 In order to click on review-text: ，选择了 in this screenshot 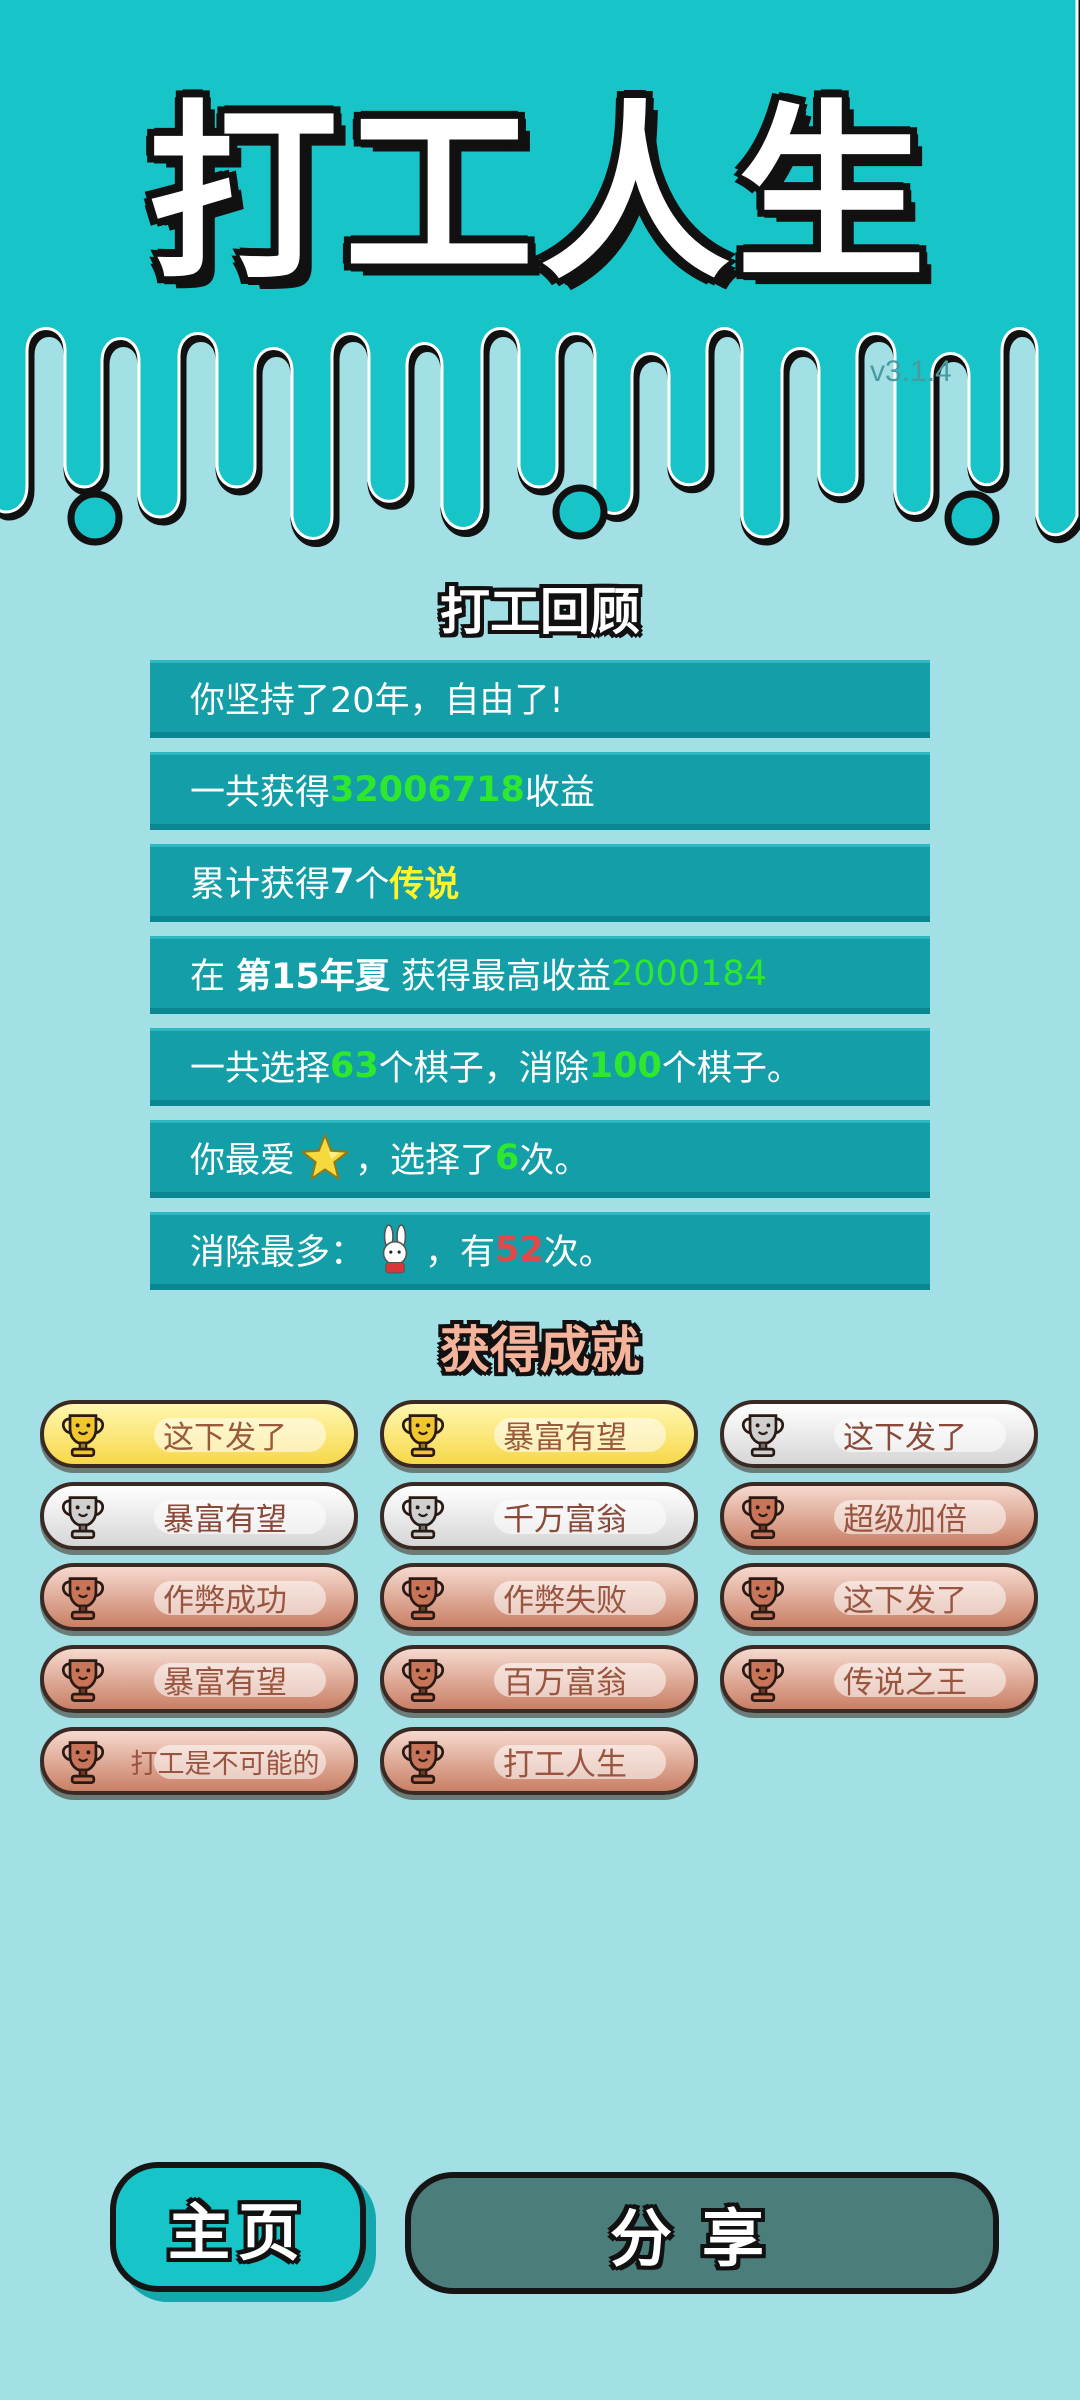, I will do `click(425, 1161)`.